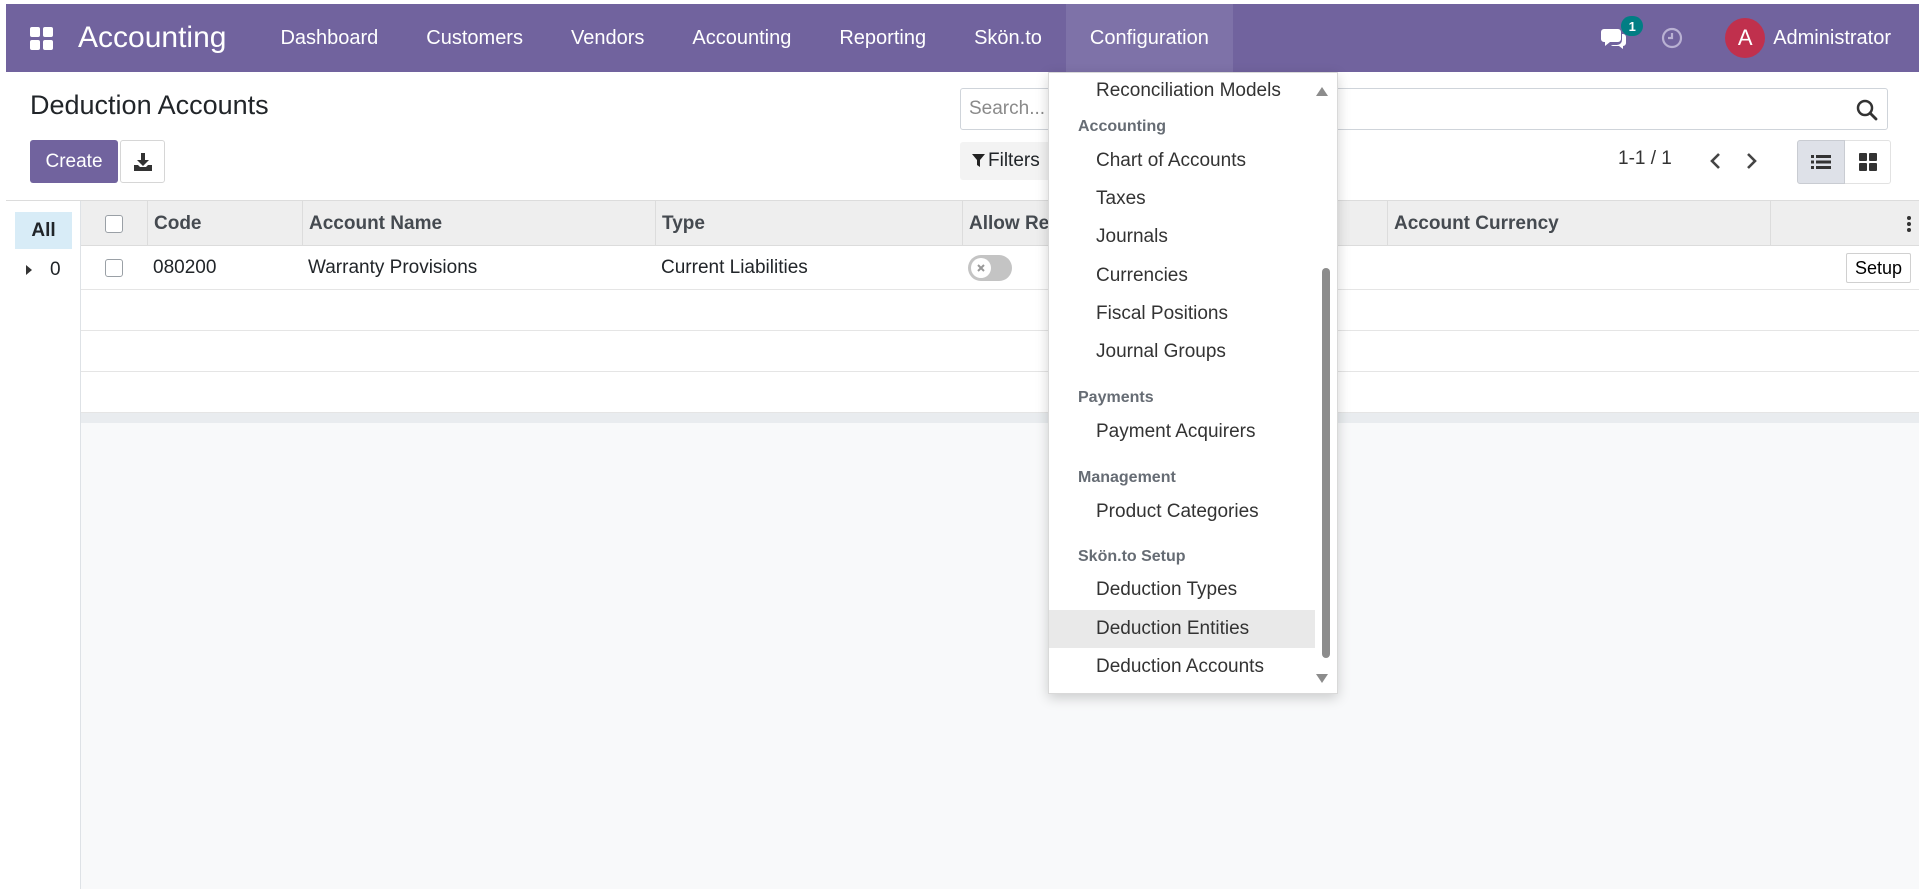 This screenshot has width=1919, height=889. I want to click on column-account-currency: Account Currency, so click(1578, 223).